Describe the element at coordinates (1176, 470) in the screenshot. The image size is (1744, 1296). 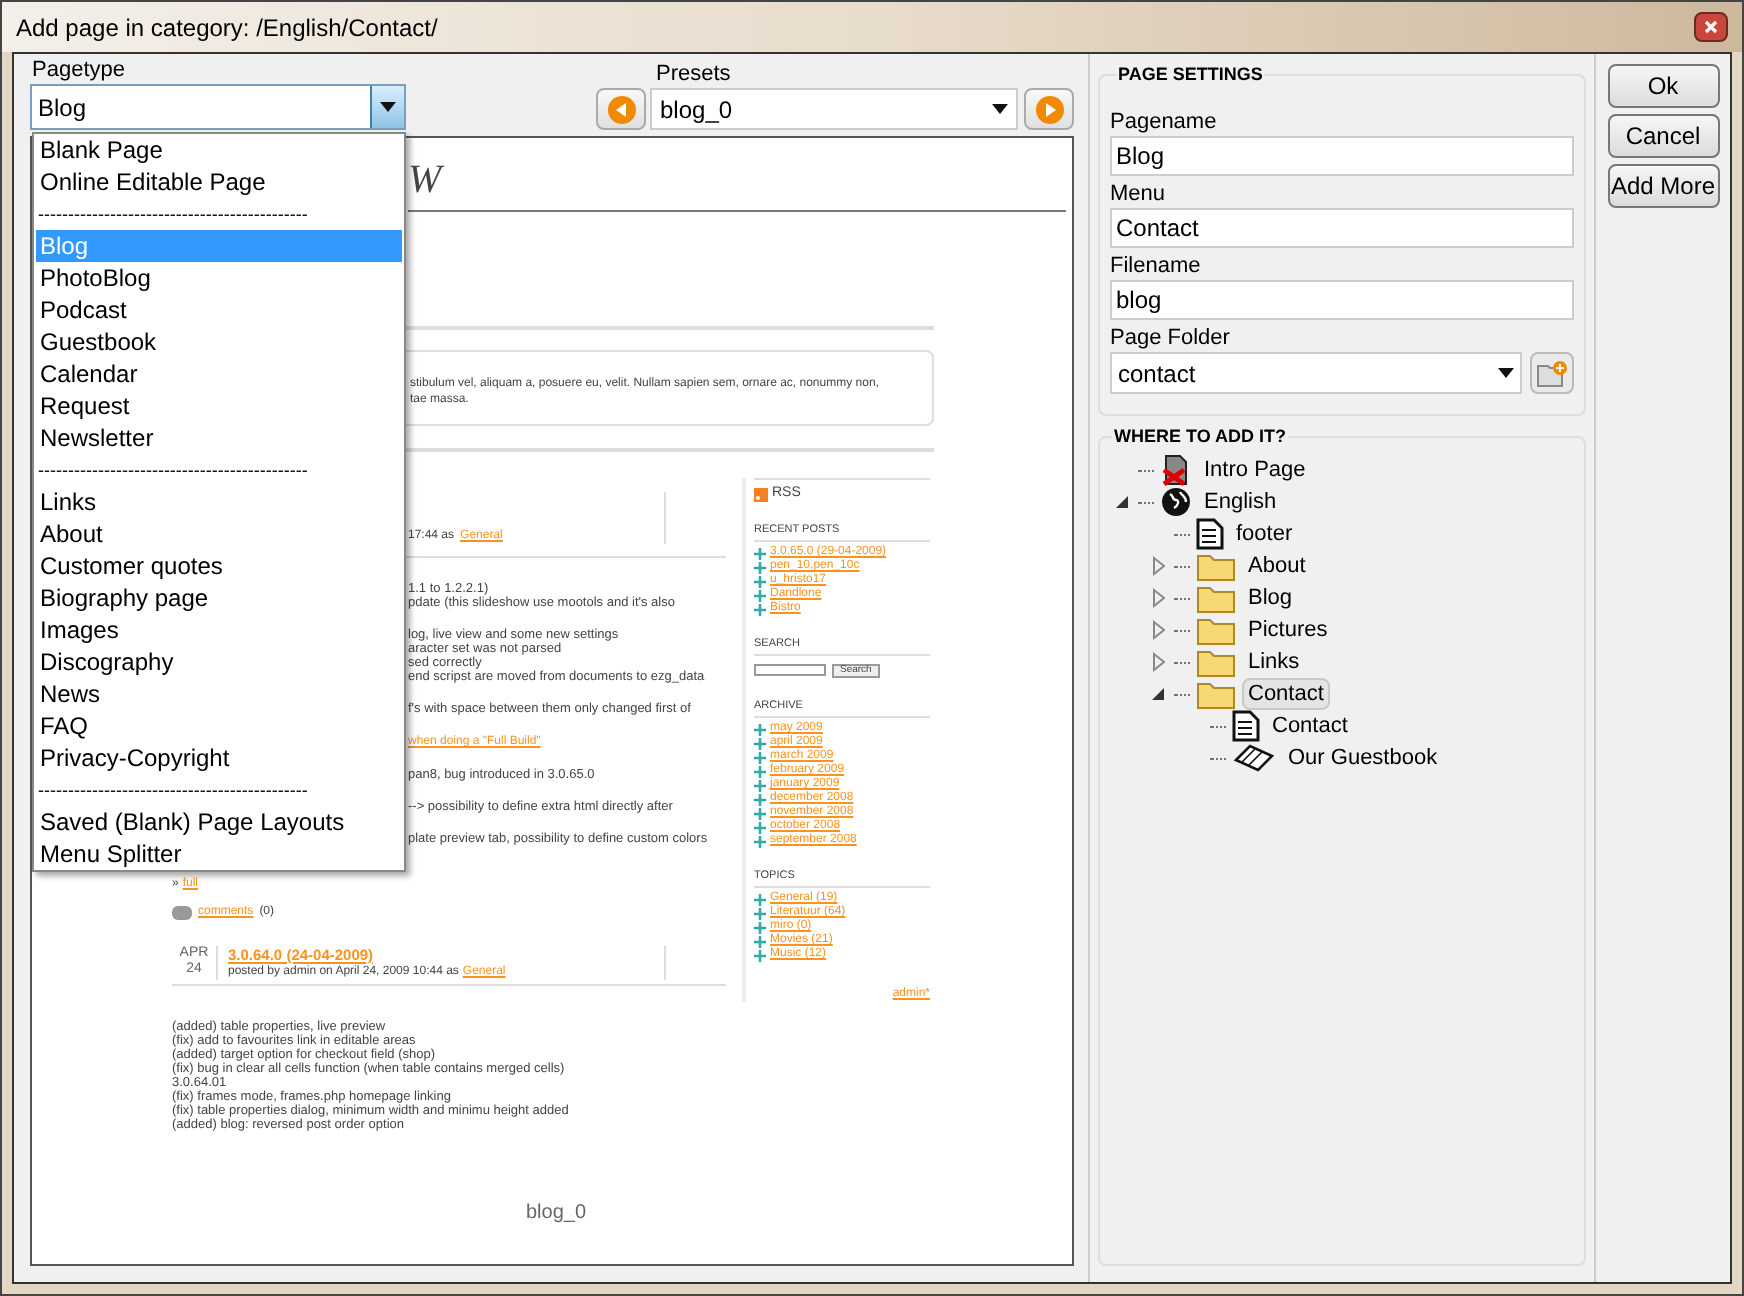
I see `page-cross-icon` at that location.